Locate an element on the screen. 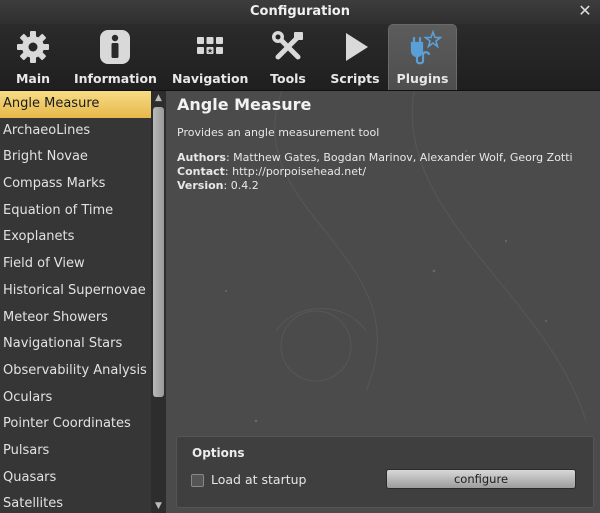  contact-value: : http://porpoisehead.net/ is located at coordinates (295, 171).